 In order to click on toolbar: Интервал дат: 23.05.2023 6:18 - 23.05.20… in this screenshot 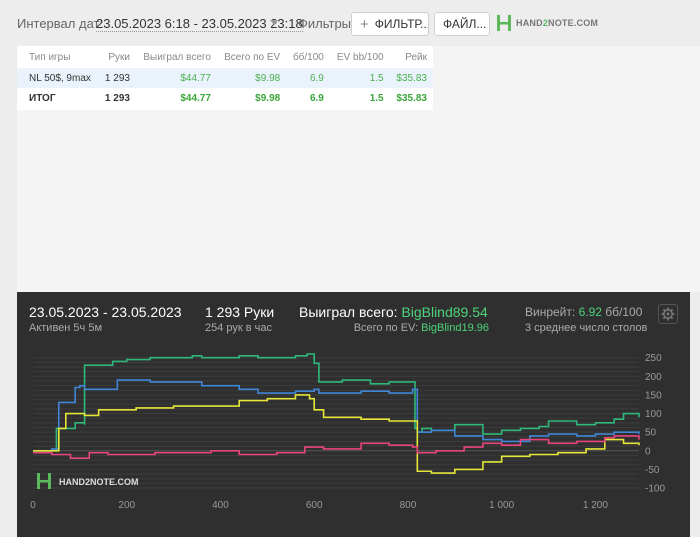, I will do `click(350, 23)`.